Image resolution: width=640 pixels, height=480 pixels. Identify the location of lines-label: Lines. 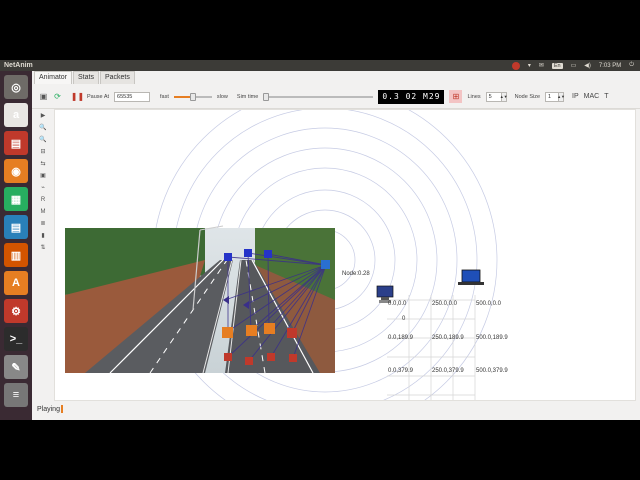
(474, 96).